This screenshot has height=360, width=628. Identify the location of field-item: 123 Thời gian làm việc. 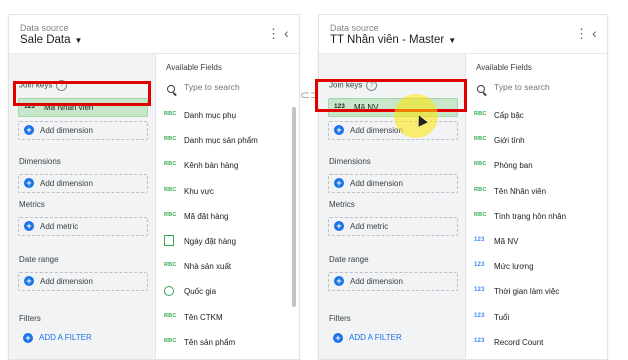
(536, 292).